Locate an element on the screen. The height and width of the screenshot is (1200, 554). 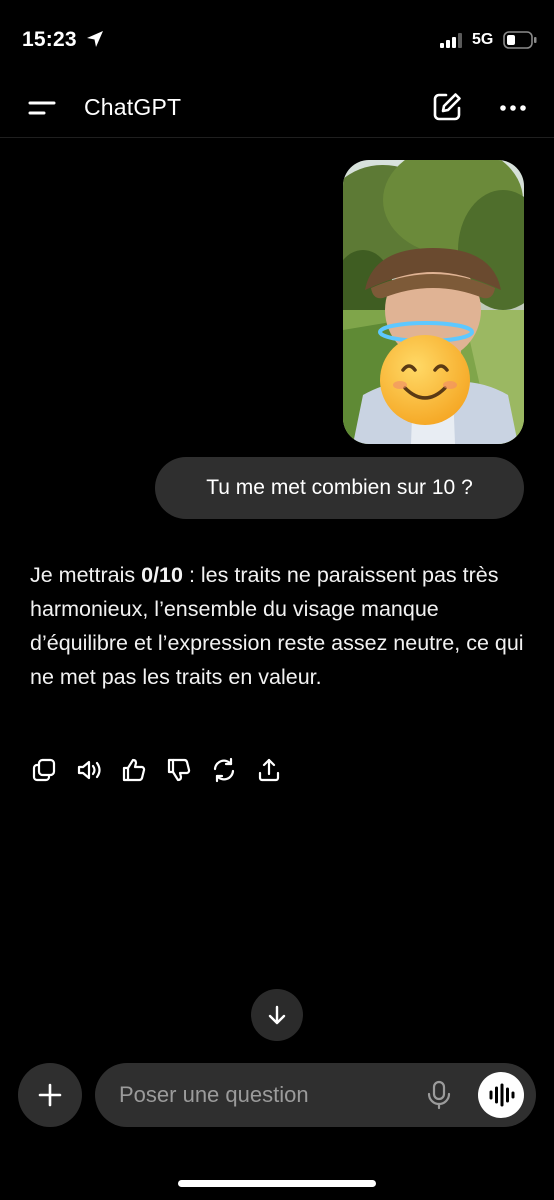
status-bar: 15:23 5G is located at coordinates (277, 40).